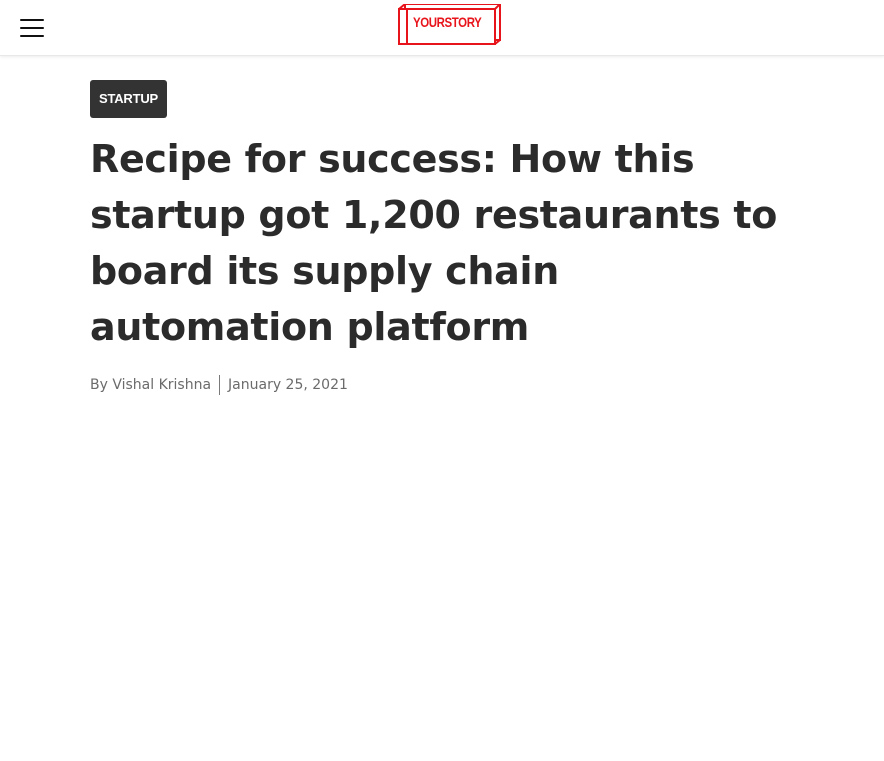 Image resolution: width=884 pixels, height=761 pixels. What do you see at coordinates (288, 385) in the screenshot?
I see `publish-date: January 25, 2021` at bounding box center [288, 385].